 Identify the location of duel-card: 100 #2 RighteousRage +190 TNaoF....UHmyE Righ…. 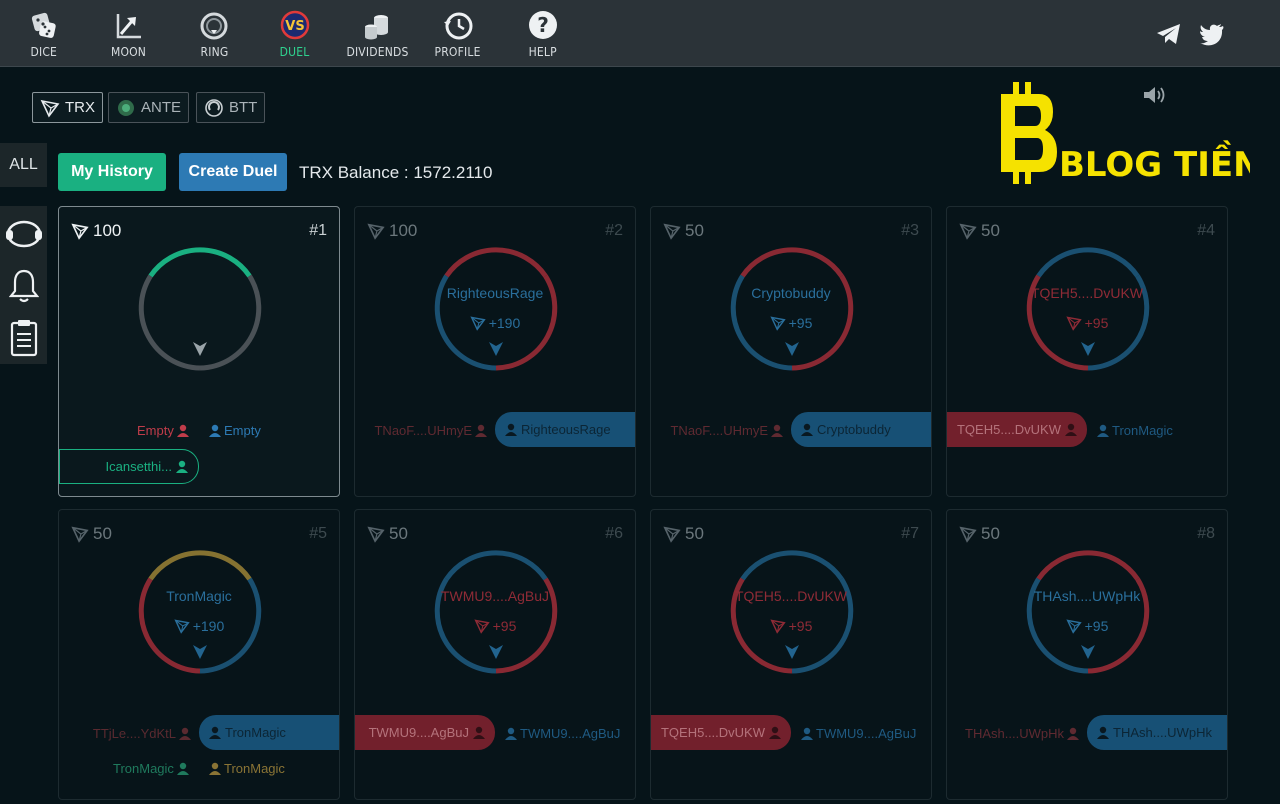
(495, 351).